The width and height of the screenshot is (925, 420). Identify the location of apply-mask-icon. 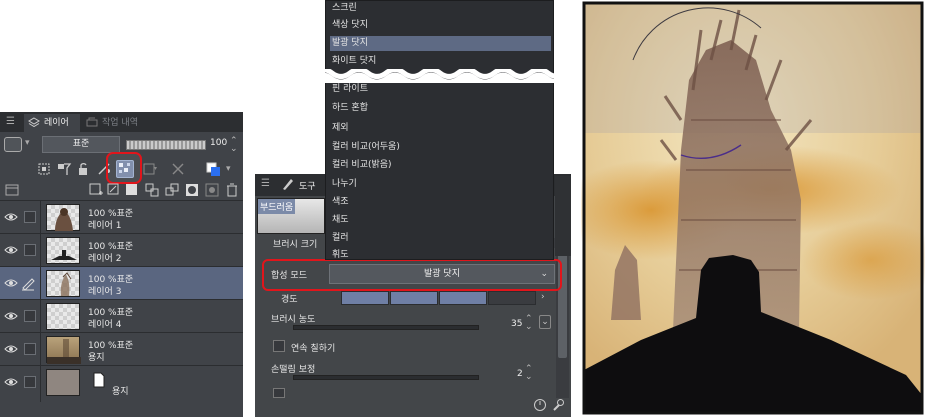
(212, 190).